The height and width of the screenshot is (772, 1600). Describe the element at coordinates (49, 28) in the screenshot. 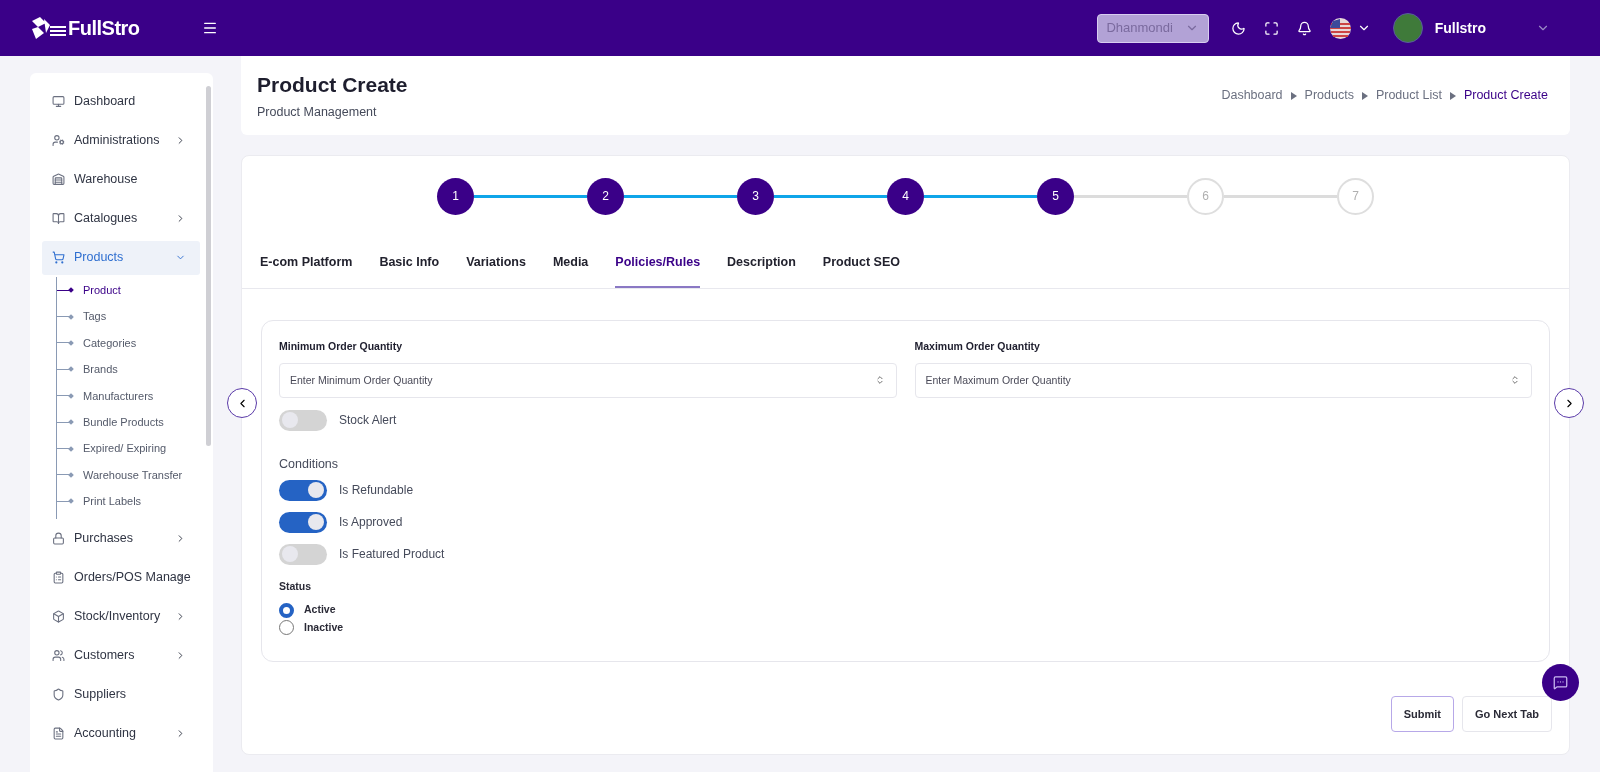

I see `logo-icon` at that location.